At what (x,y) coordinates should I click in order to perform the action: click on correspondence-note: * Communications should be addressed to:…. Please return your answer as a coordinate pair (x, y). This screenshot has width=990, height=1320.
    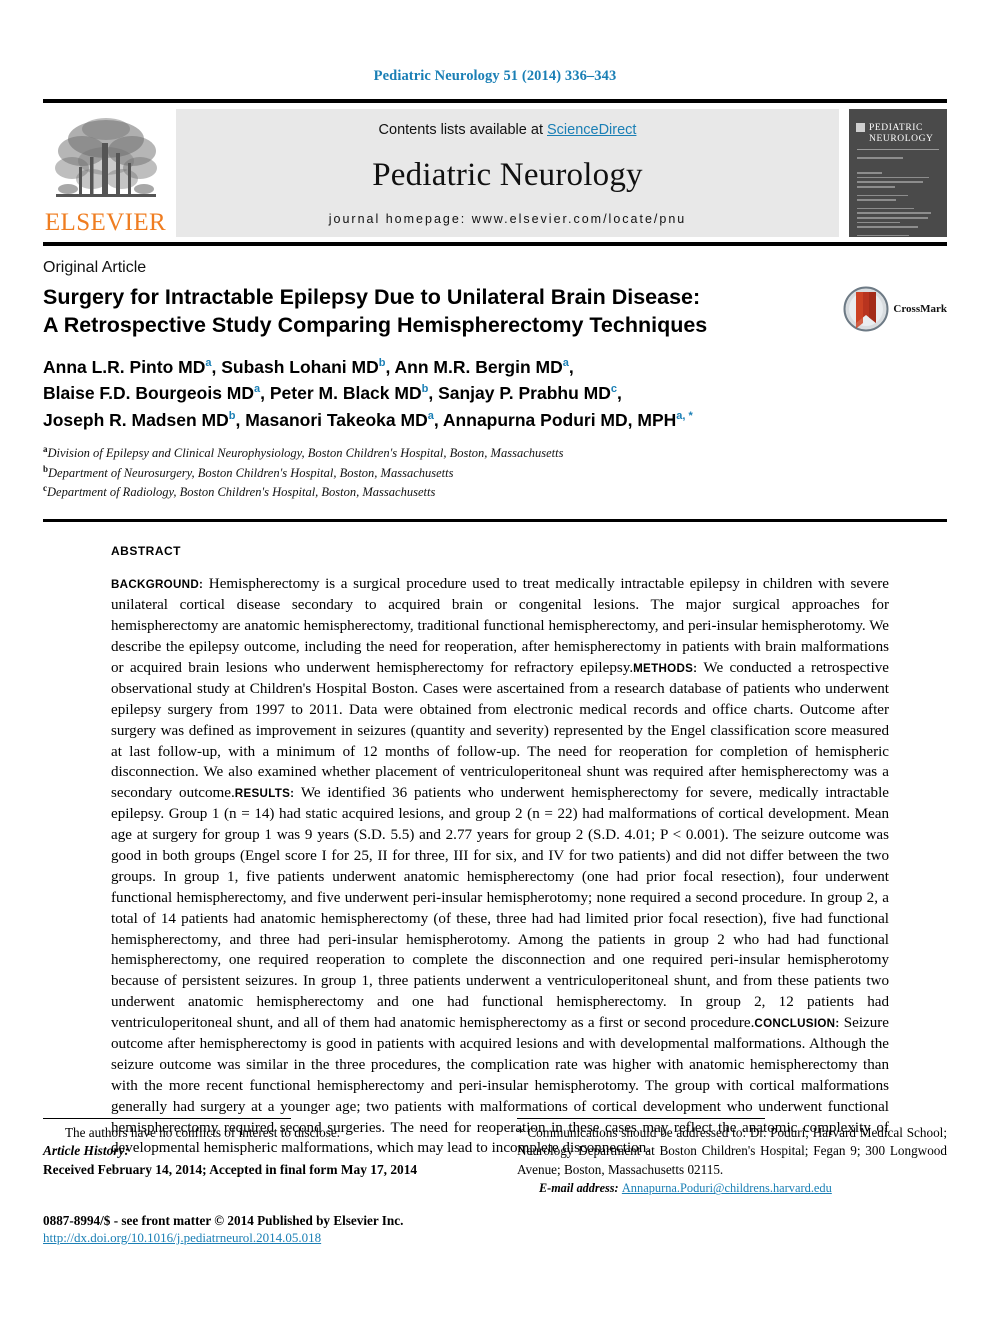
    Looking at the image, I should click on (732, 1151).